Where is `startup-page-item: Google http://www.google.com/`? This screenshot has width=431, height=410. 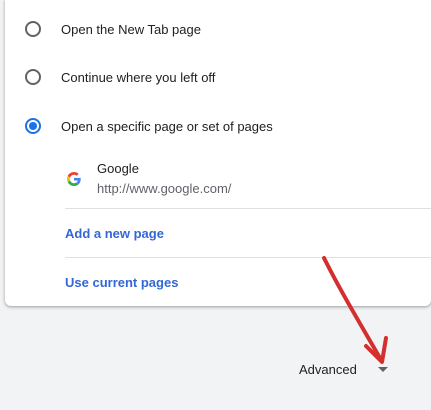
startup-page-item: Google http://www.google.com/ is located at coordinates (248, 180).